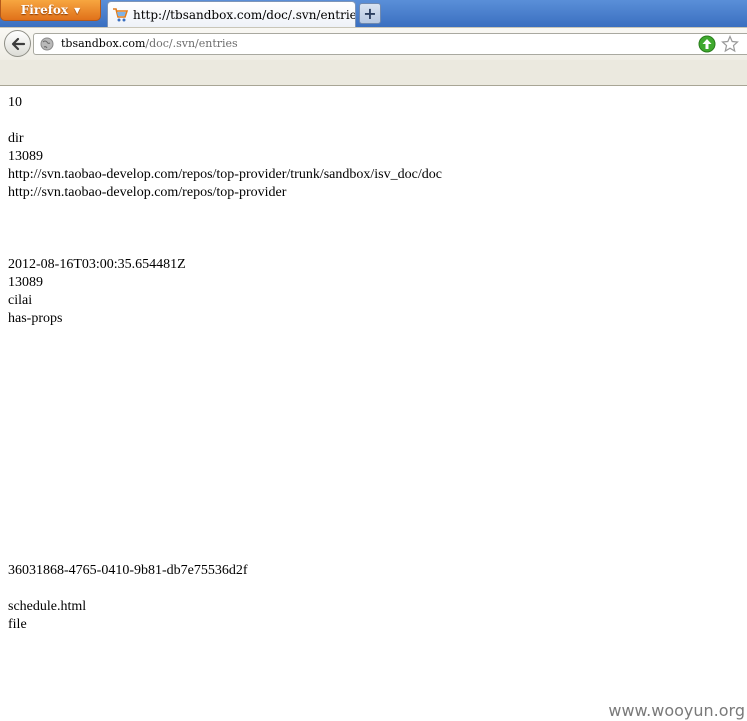 This screenshot has width=747, height=721. I want to click on entry-line: file, so click(17, 624).